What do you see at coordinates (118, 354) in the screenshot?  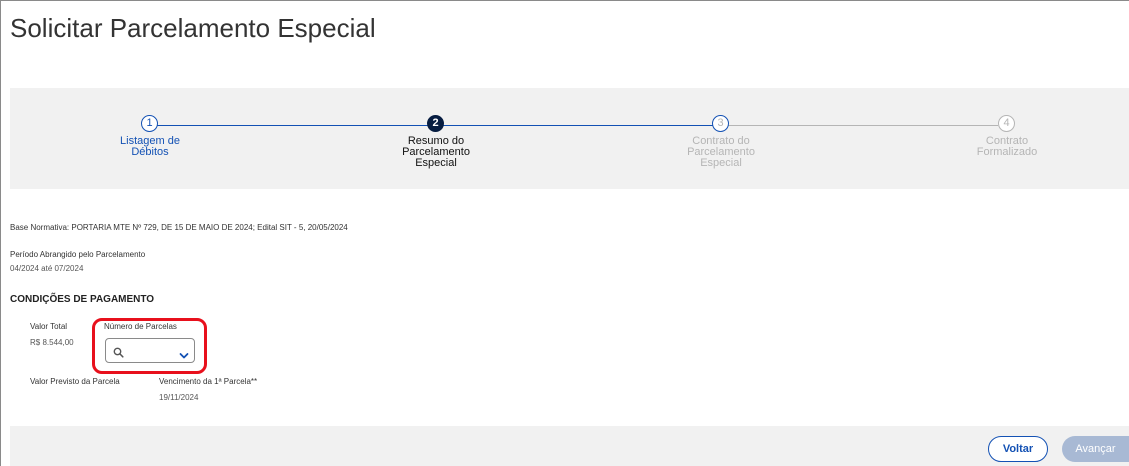 I see `search-icon` at bounding box center [118, 354].